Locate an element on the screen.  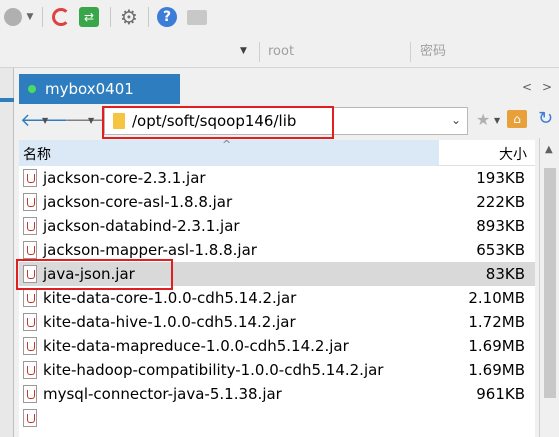
connection-status-icon is located at coordinates (32, 89).